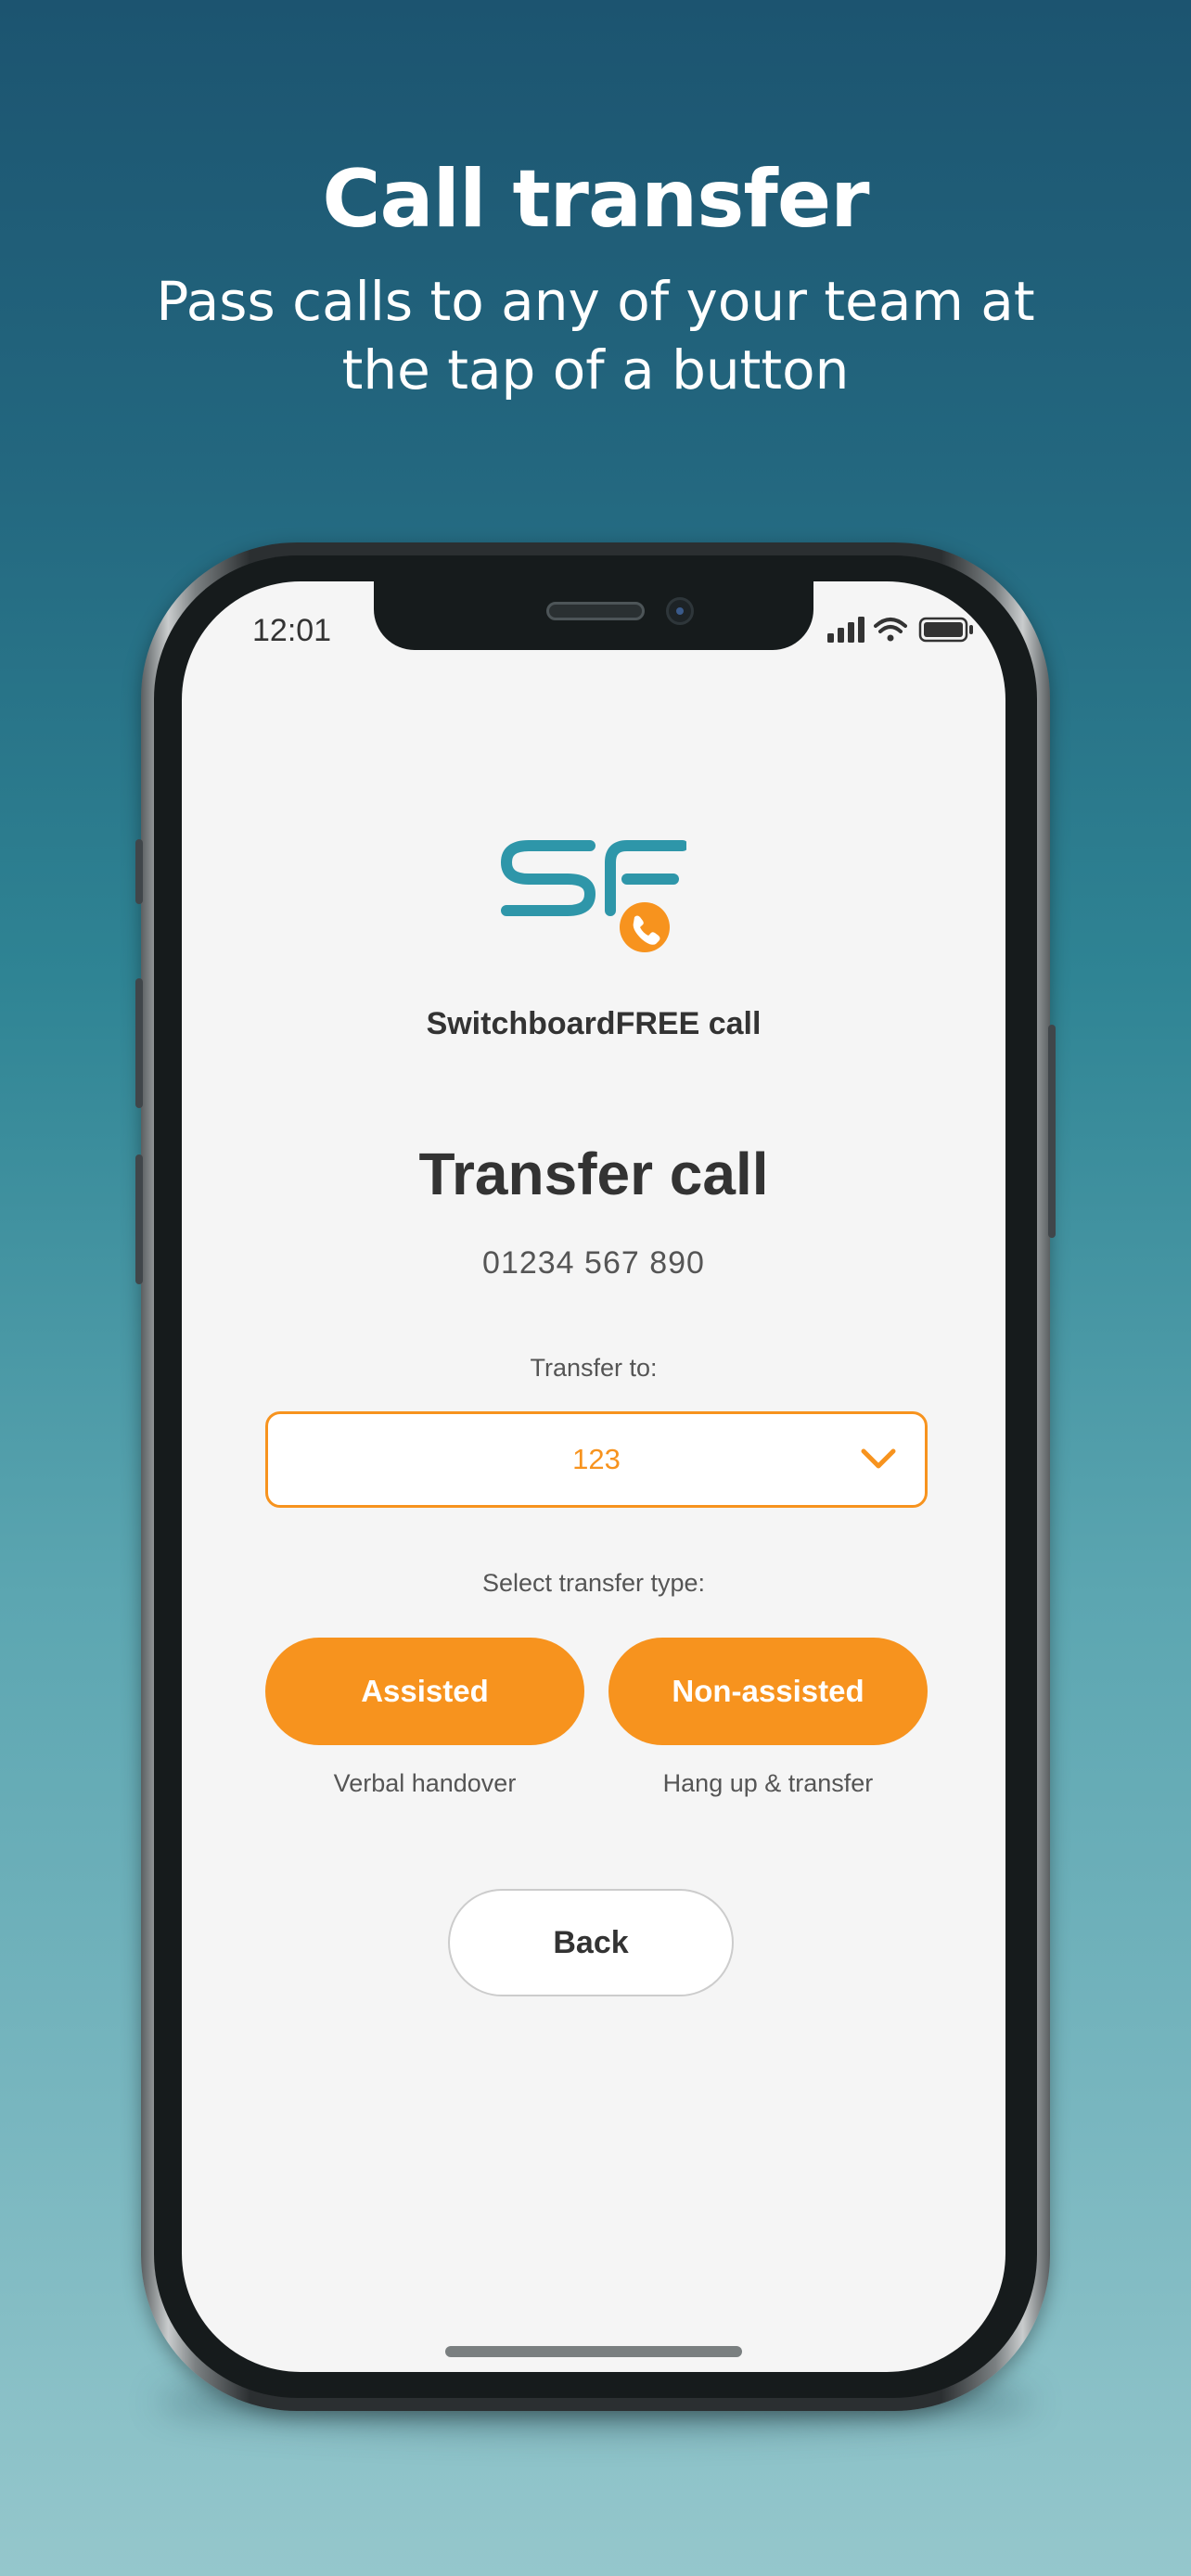 The width and height of the screenshot is (1191, 2576). Describe the element at coordinates (594, 900) in the screenshot. I see `switchboardfree-logo` at that location.